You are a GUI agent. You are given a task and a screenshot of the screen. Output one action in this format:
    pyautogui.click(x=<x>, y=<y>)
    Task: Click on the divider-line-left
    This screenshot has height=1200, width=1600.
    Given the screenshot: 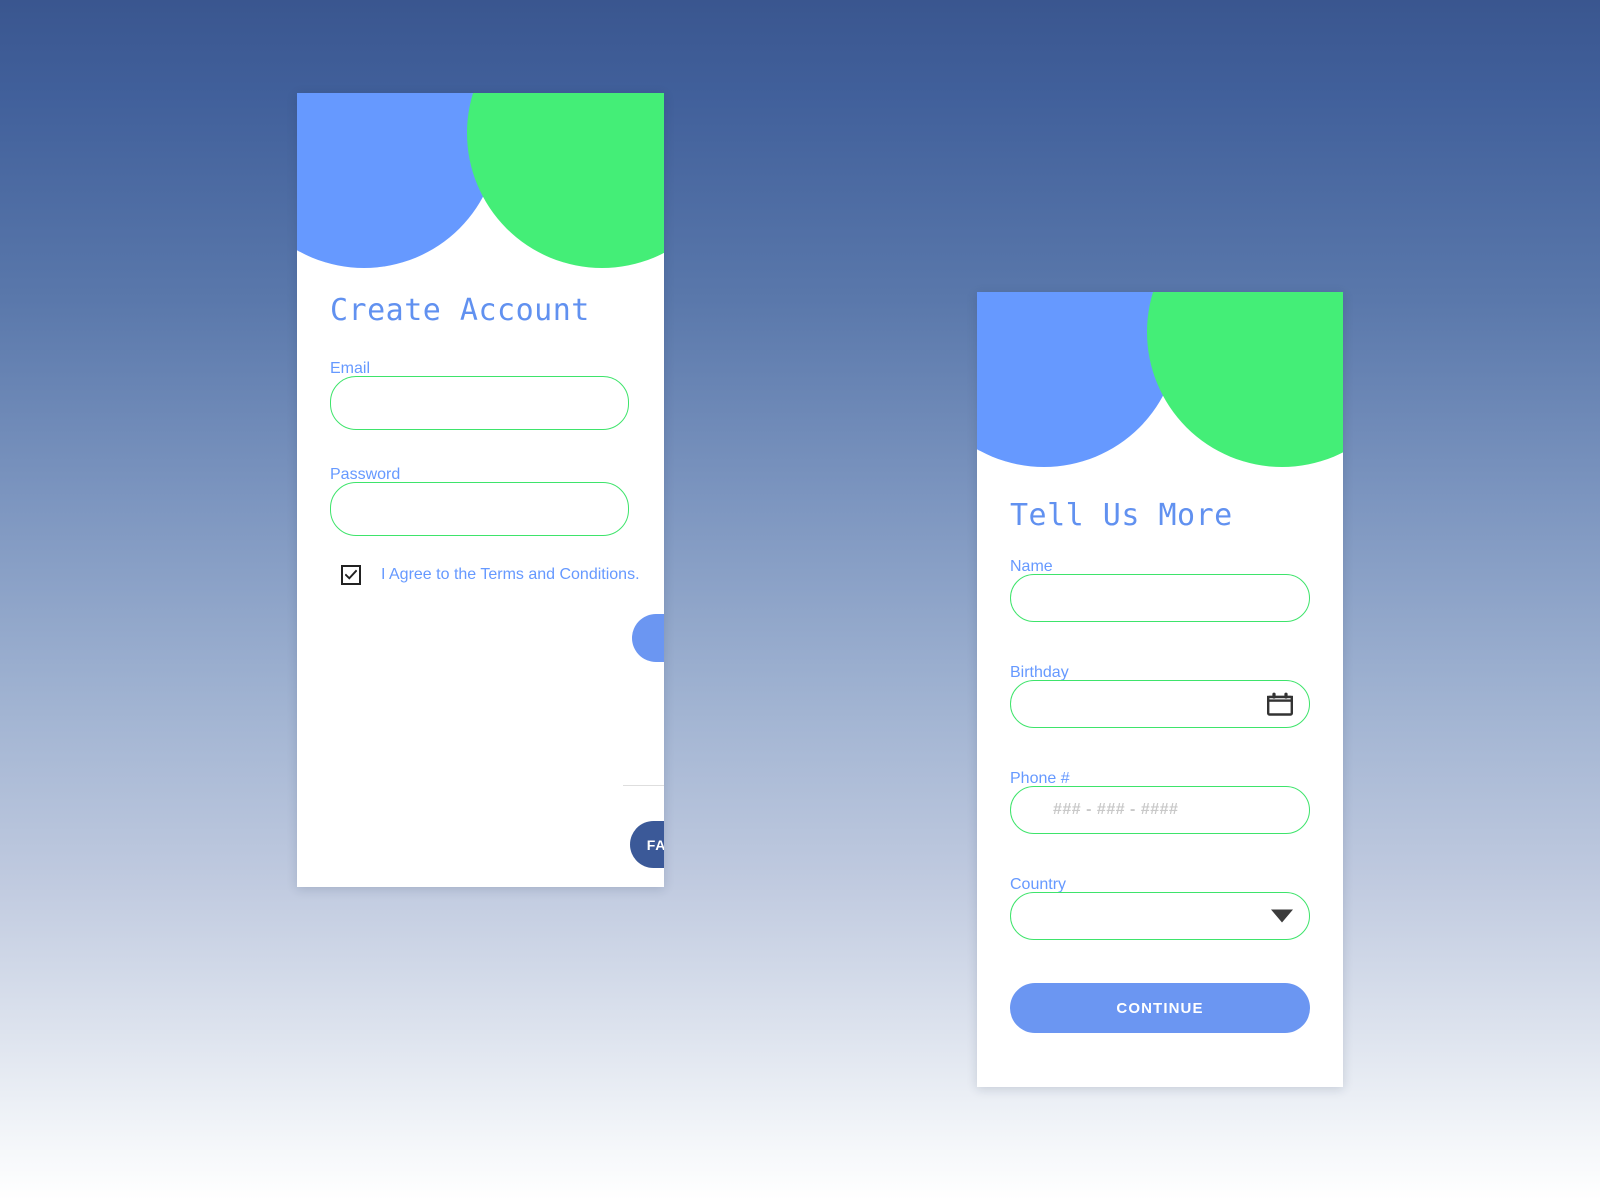 What is the action you would take?
    pyautogui.click(x=643, y=785)
    